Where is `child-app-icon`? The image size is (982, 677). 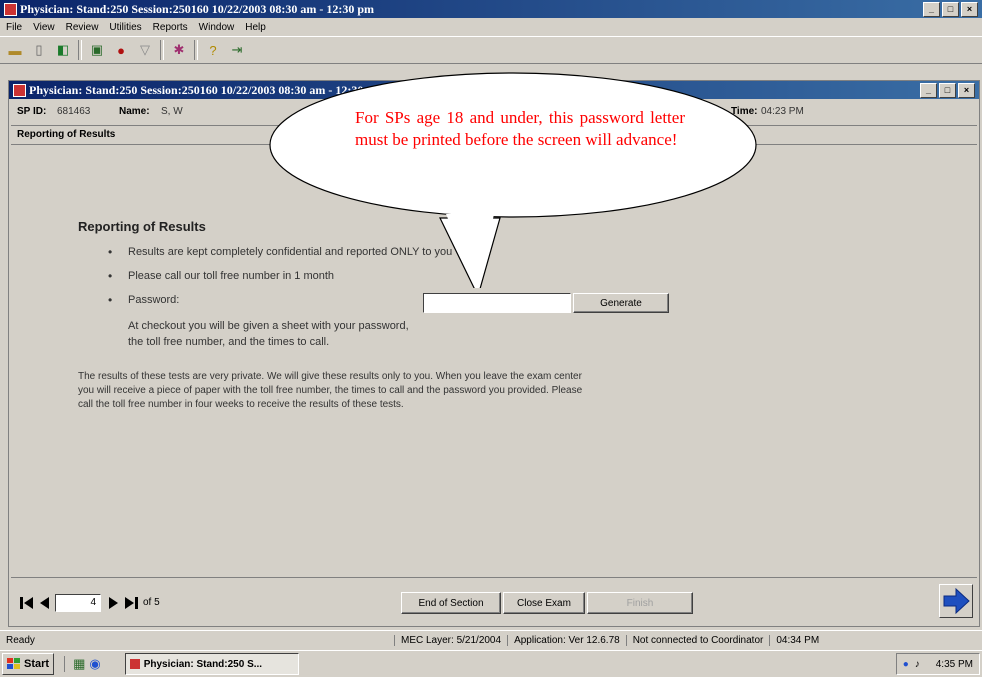 child-app-icon is located at coordinates (19, 90).